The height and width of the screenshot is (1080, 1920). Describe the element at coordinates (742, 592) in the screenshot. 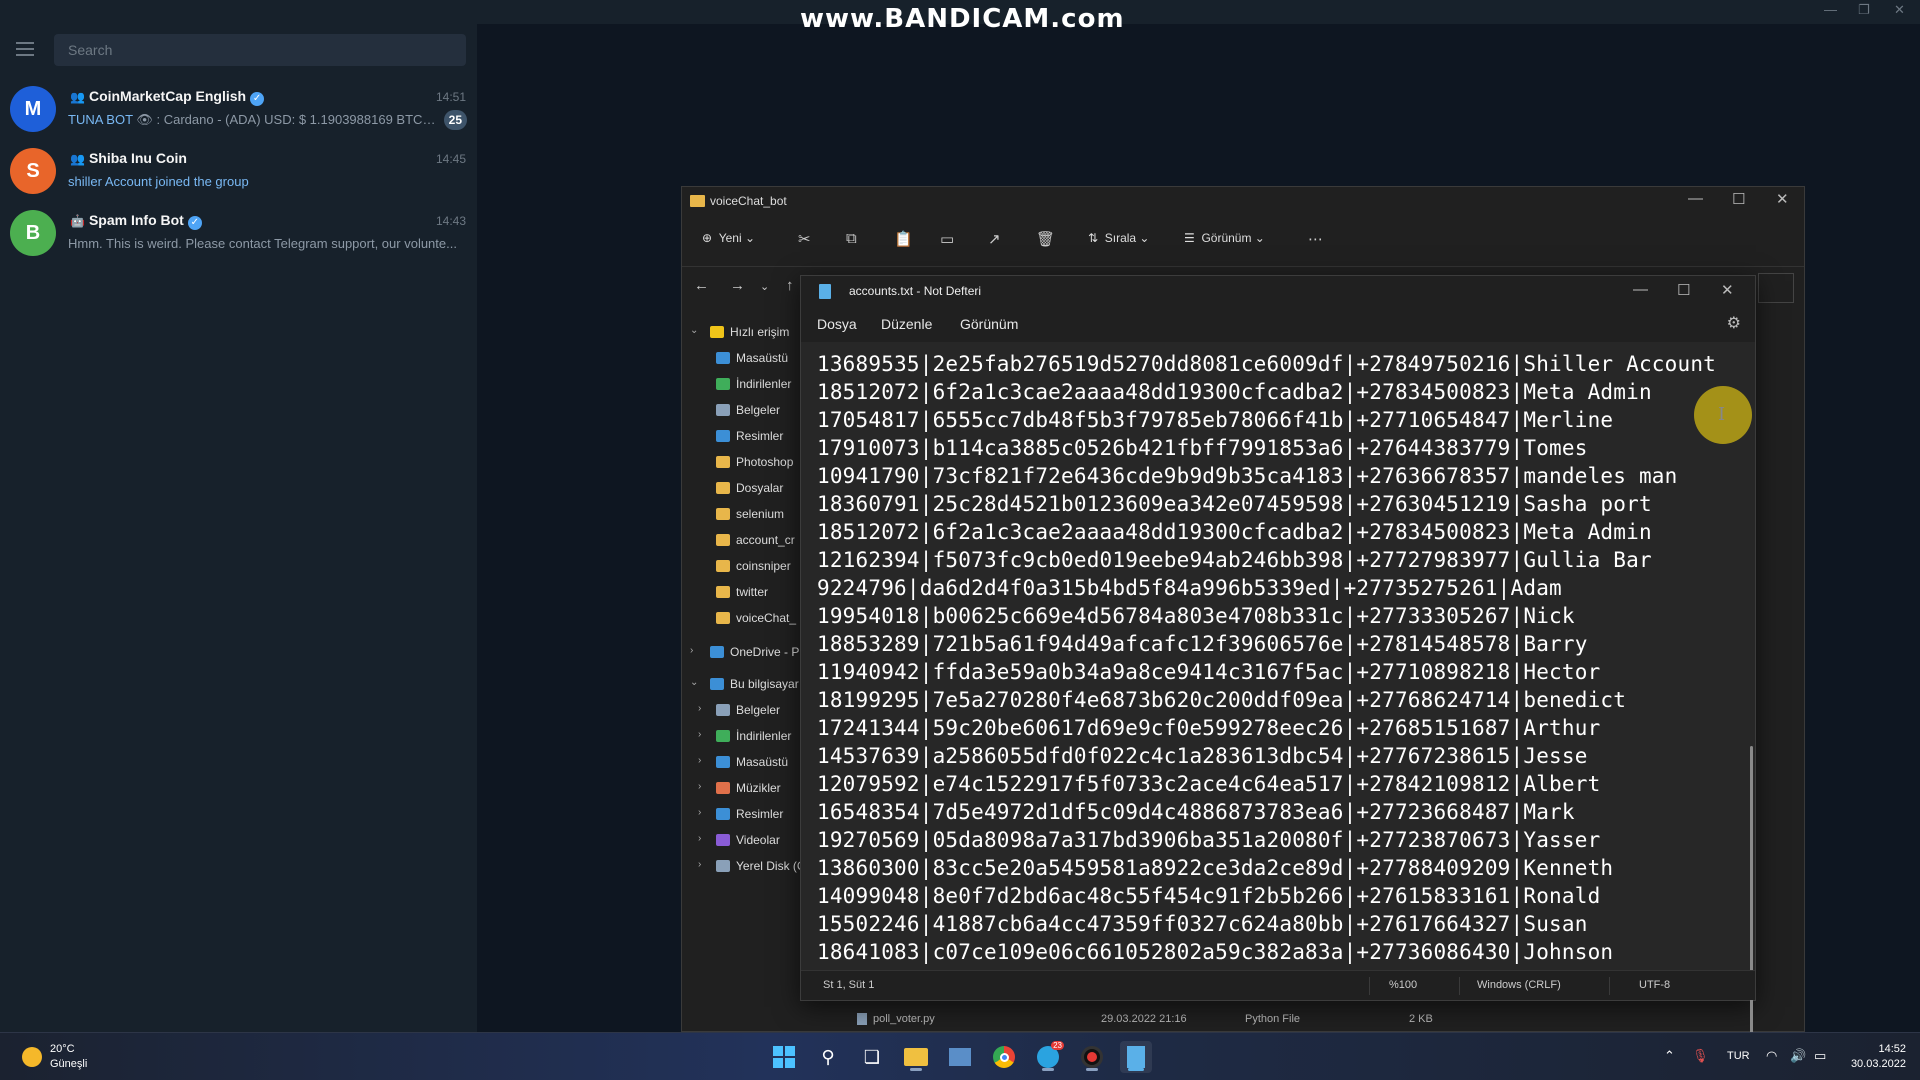

I see `tree-item: twitter` at that location.